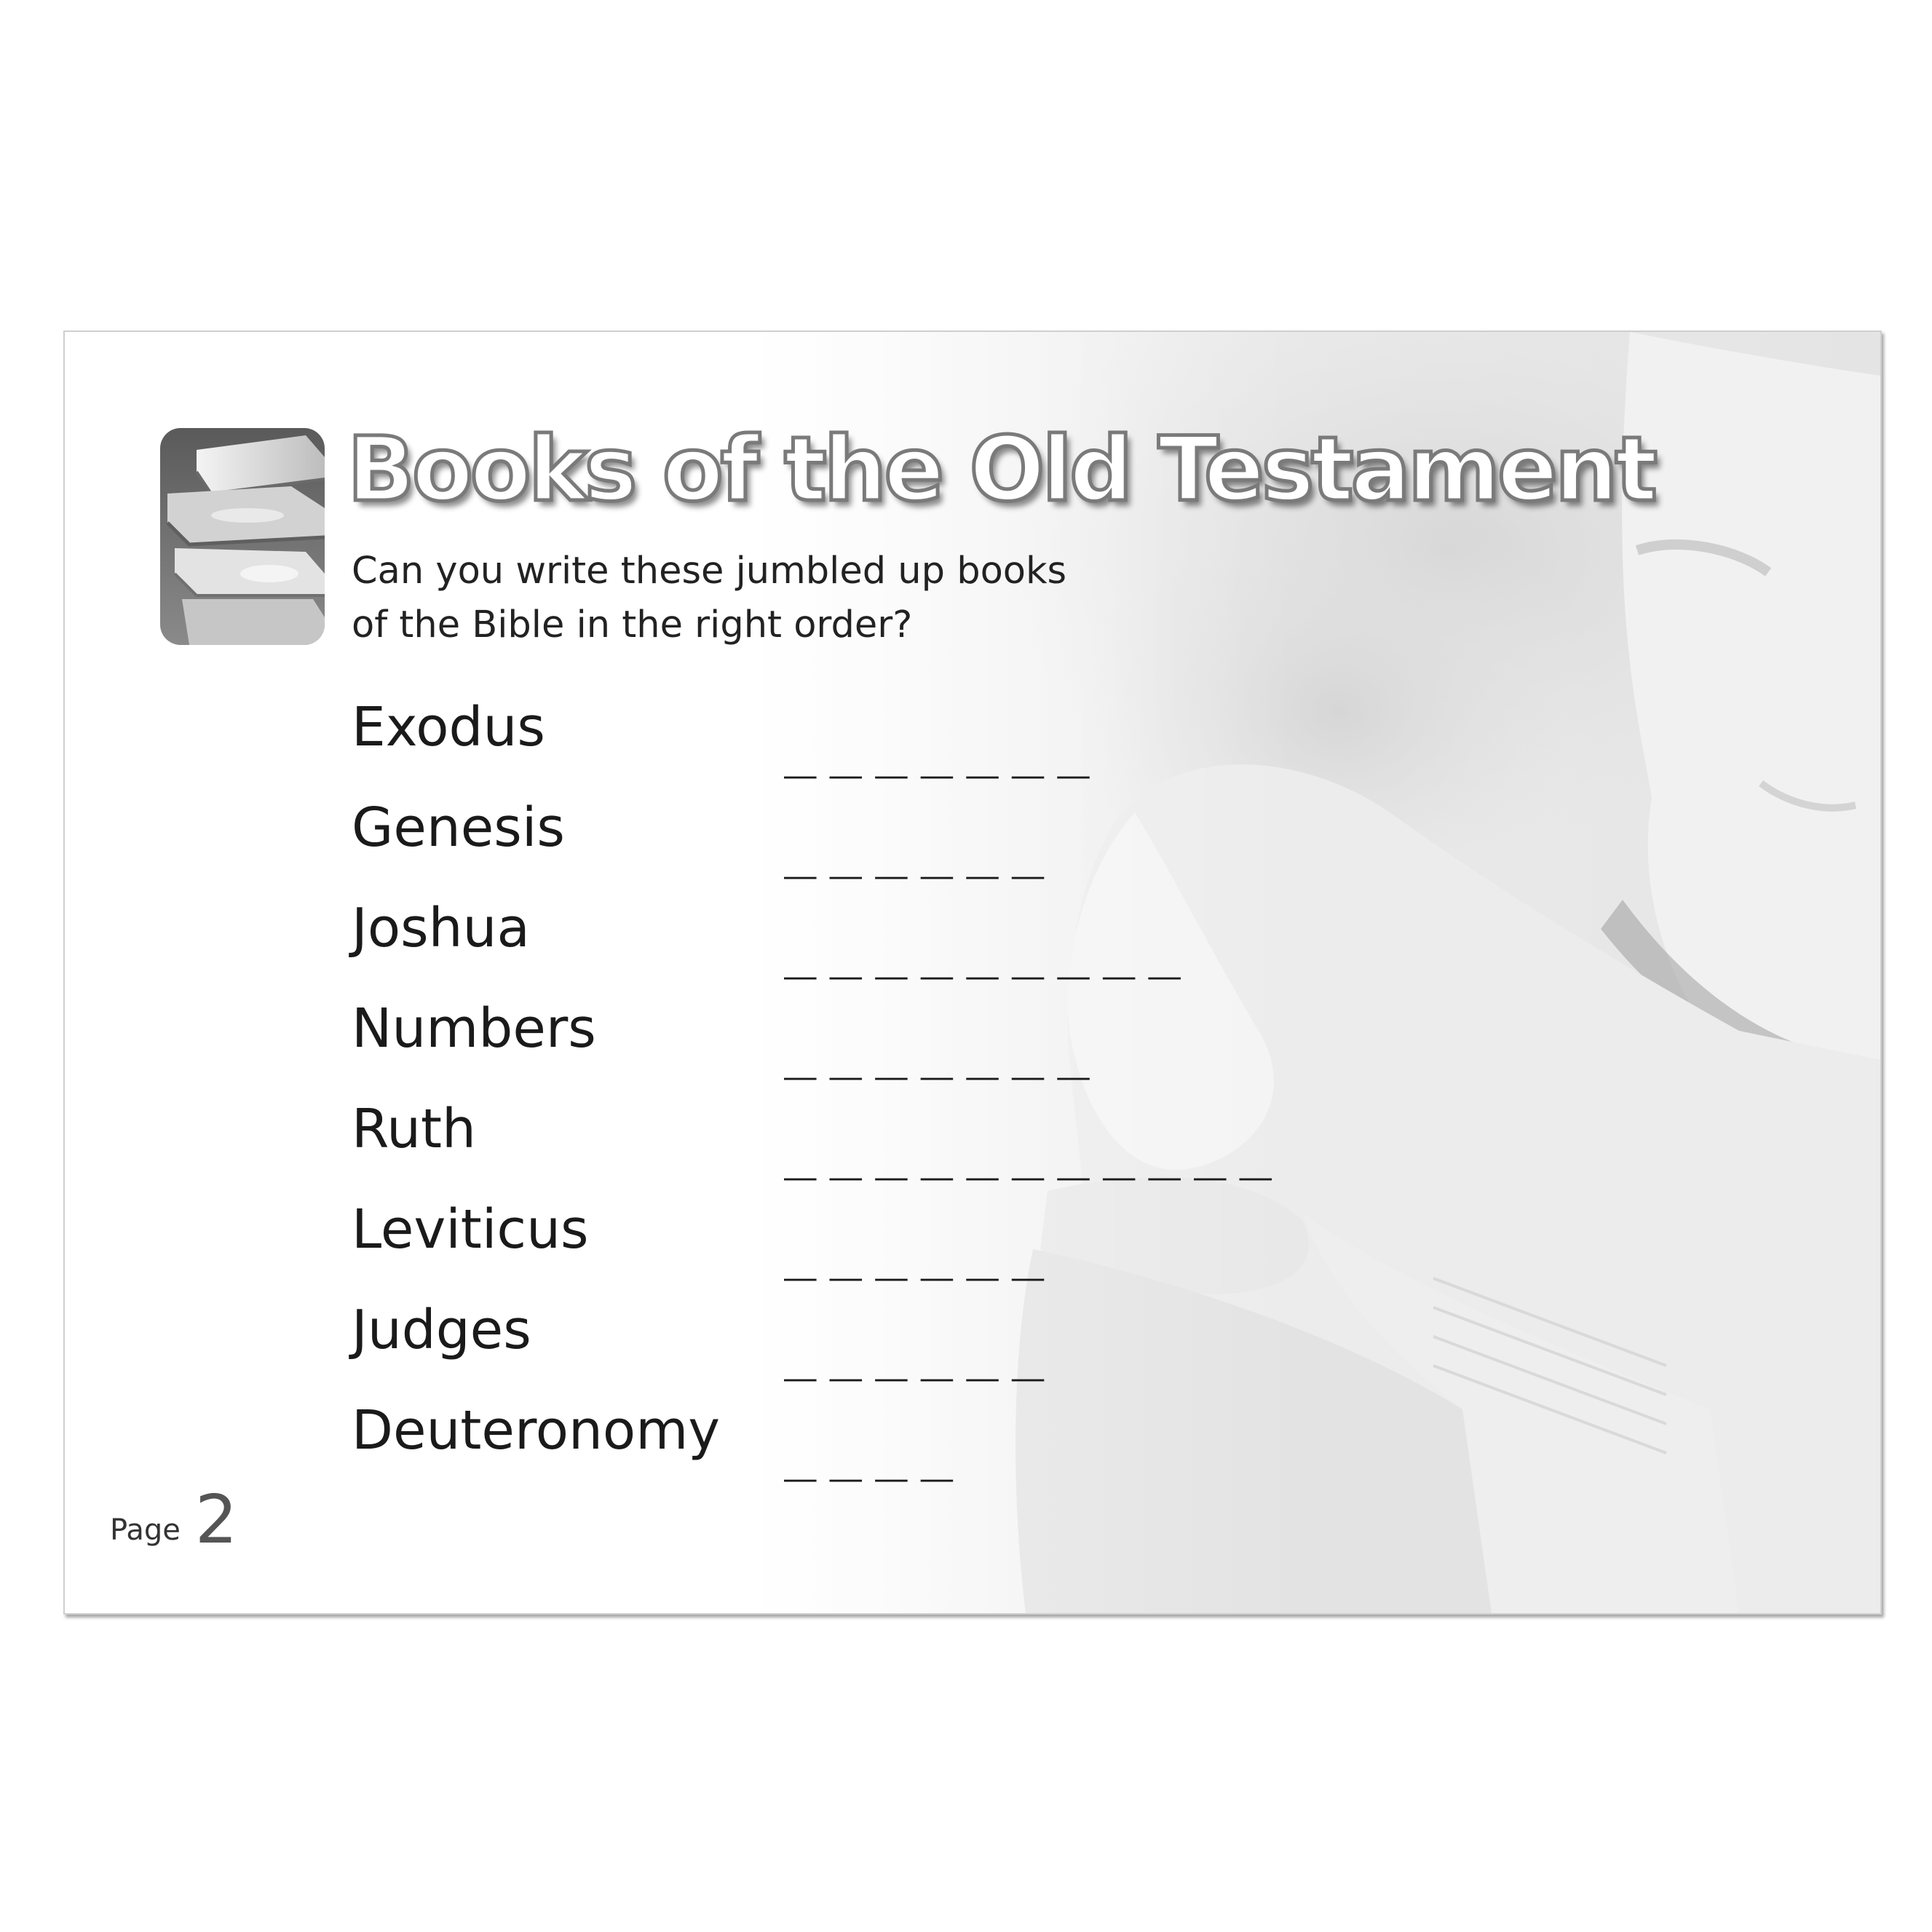 Image resolution: width=1932 pixels, height=1932 pixels. Describe the element at coordinates (414, 1129) in the screenshot. I see `jumbled-book-name: Ruth` at that location.